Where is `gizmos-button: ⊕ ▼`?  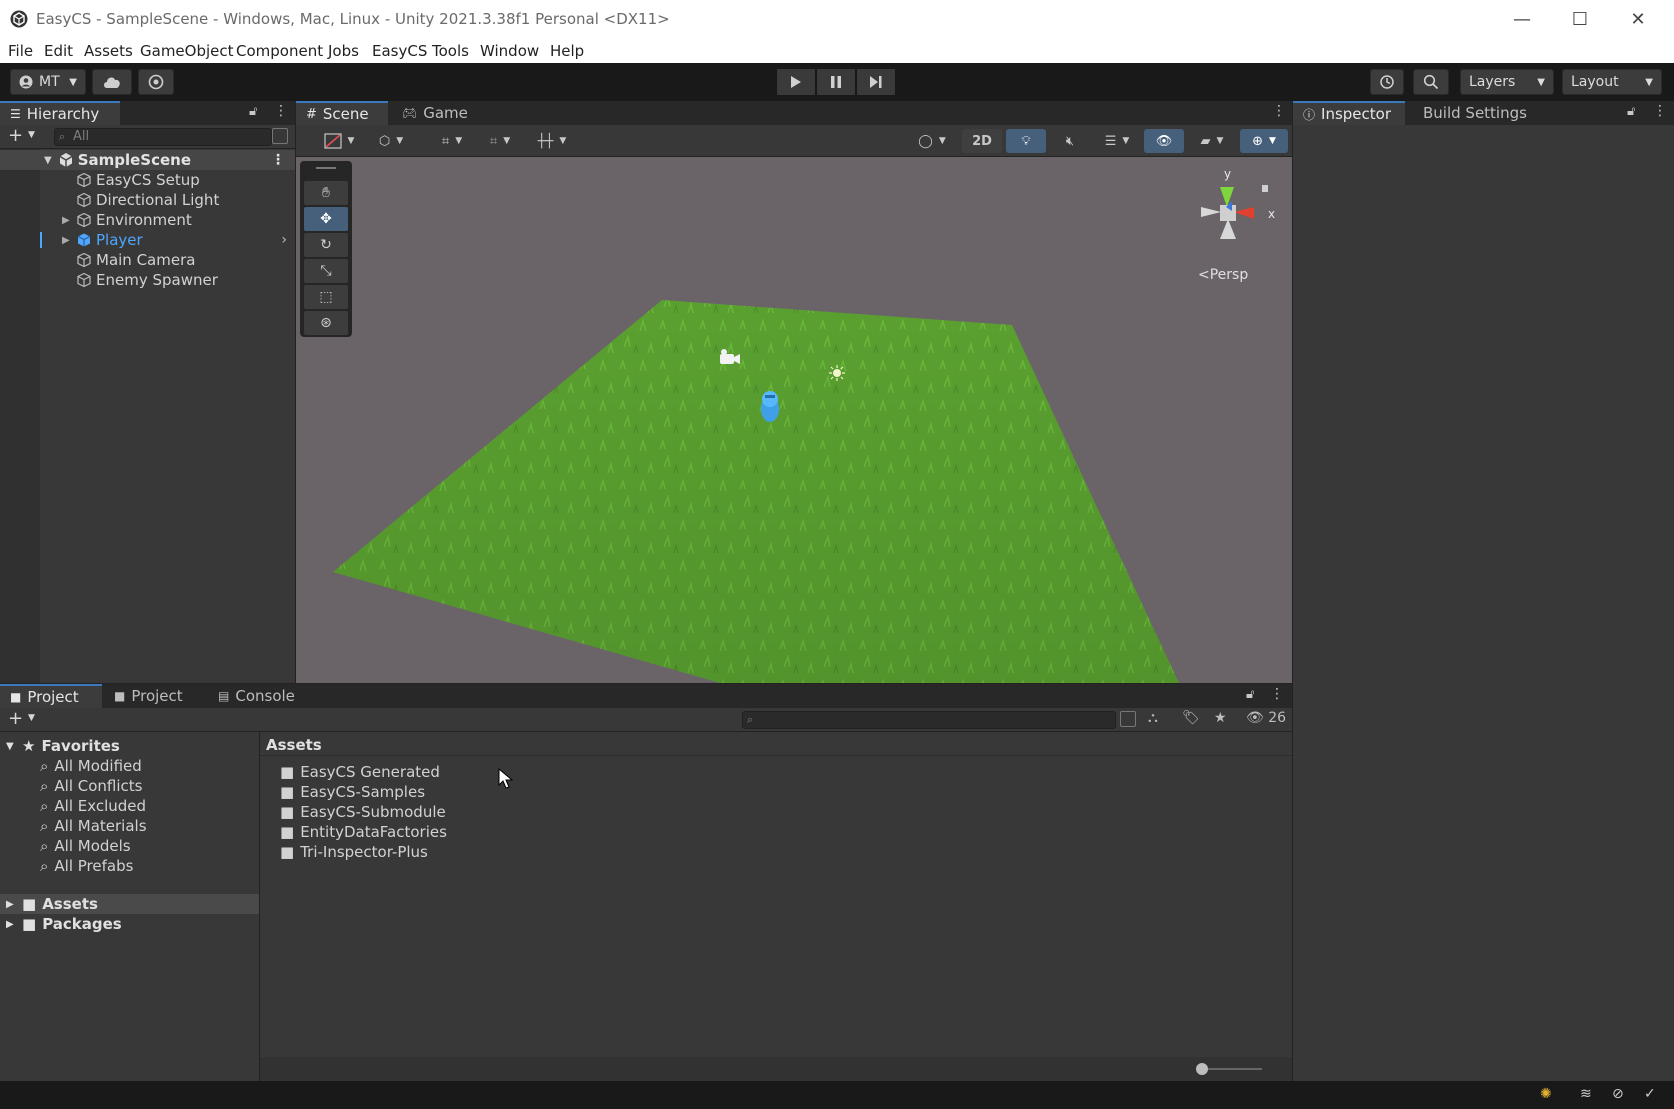
gizmos-button: ⊕ ▼ is located at coordinates (1264, 141).